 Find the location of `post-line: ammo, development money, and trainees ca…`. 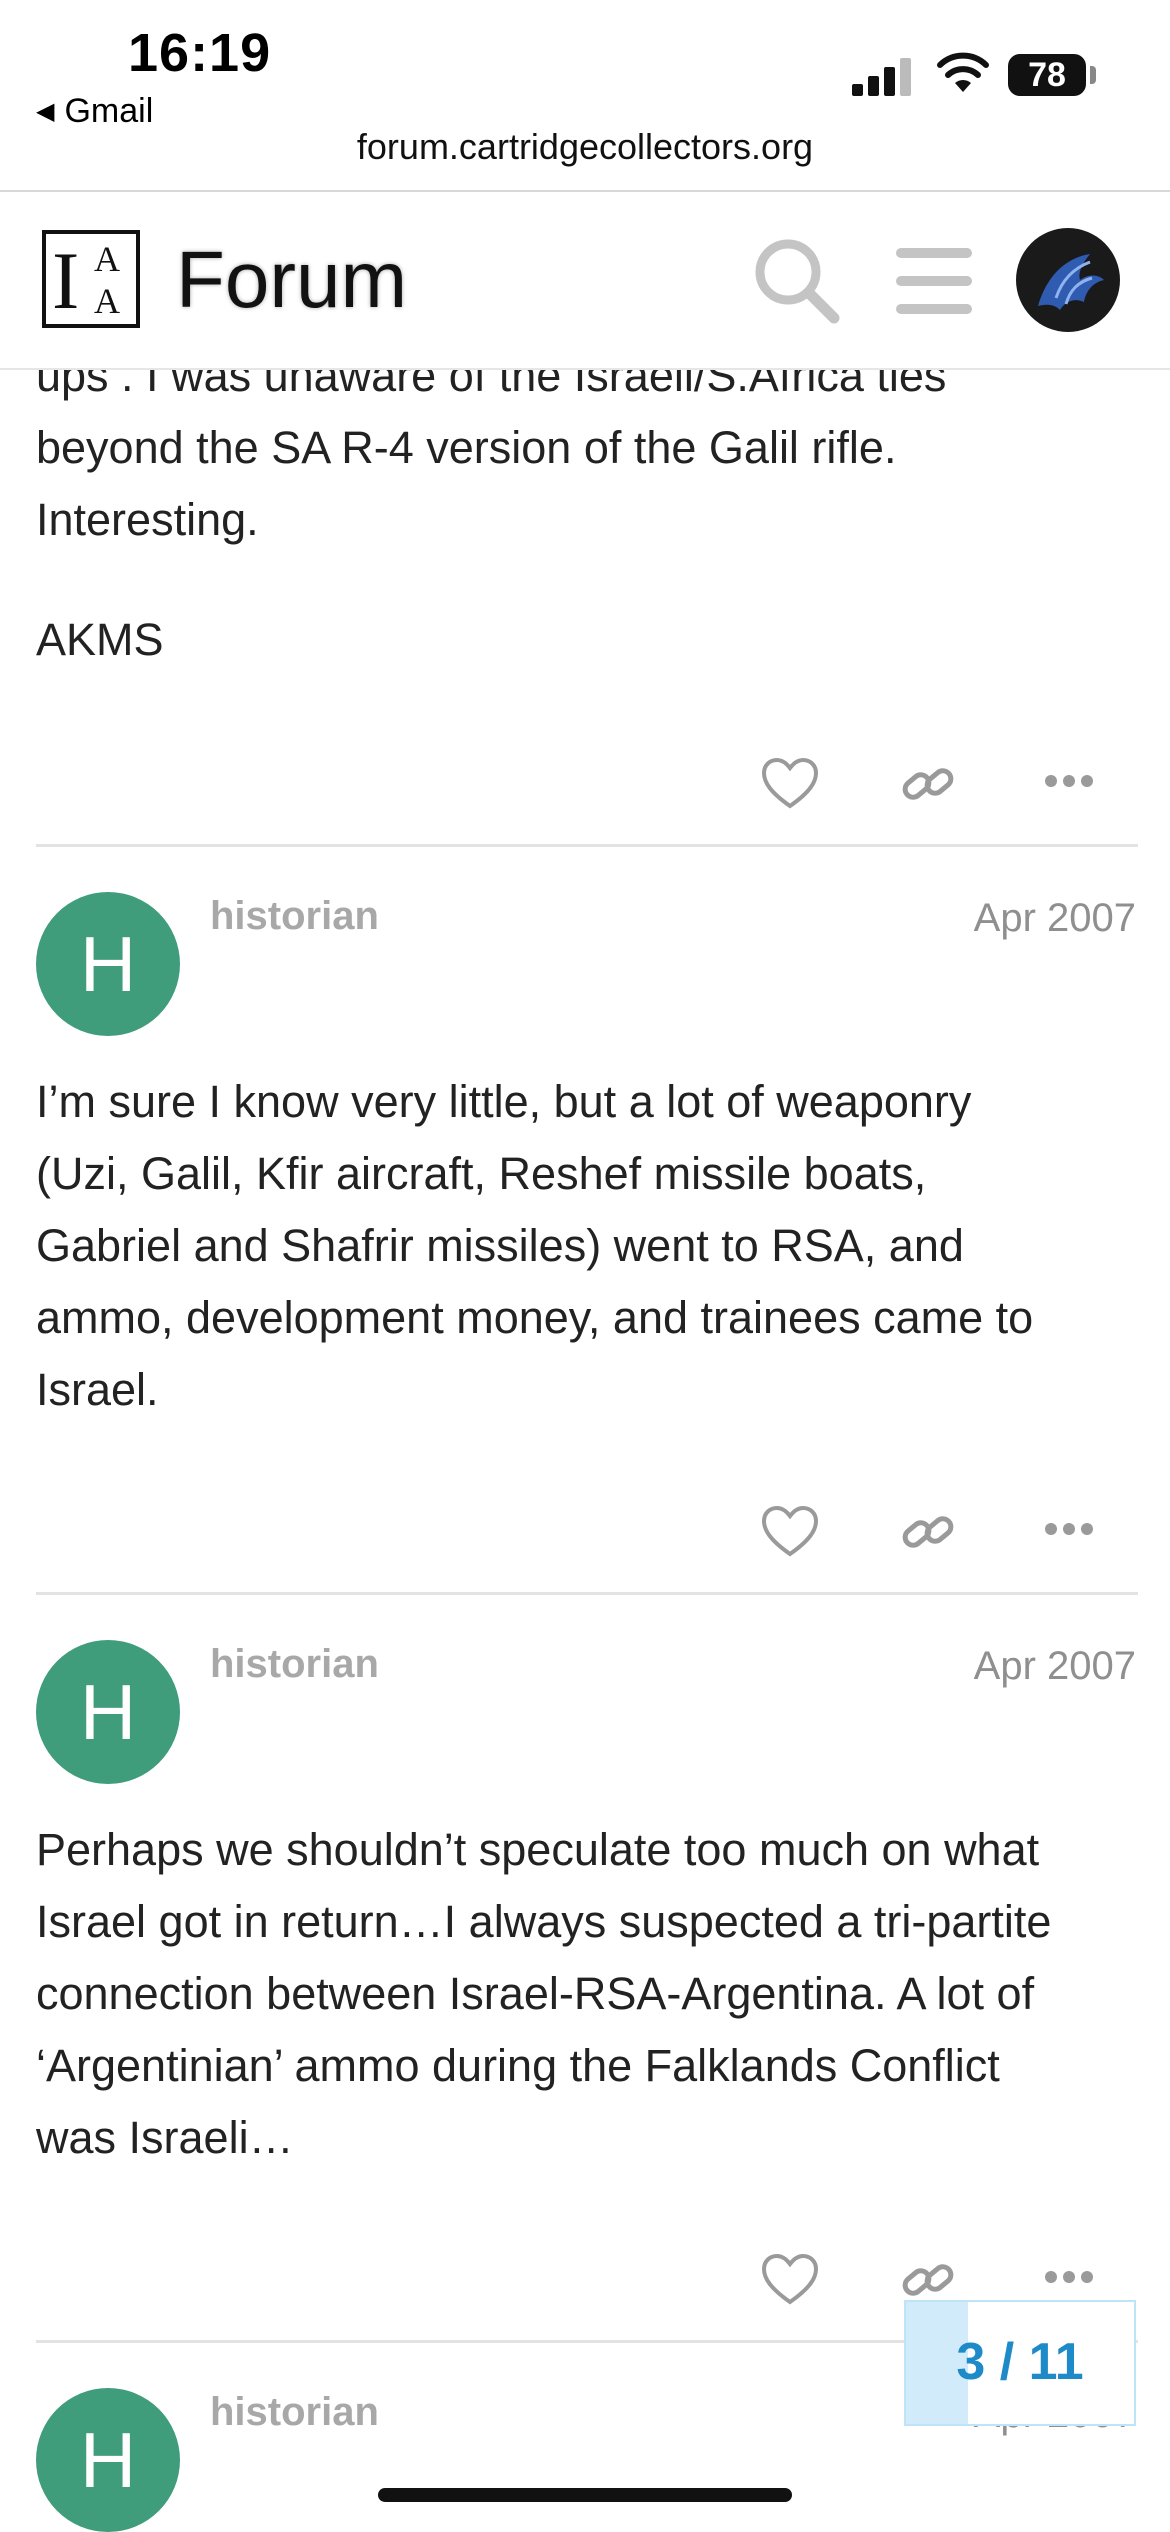

post-line: ammo, development money, and trainees ca… is located at coordinates (535, 1317).